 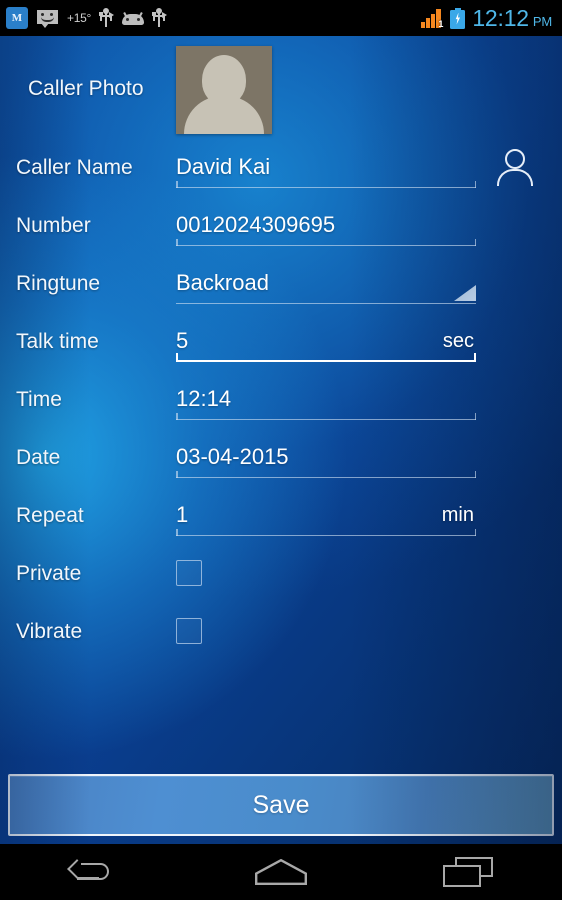 I want to click on caller-name-input: David Kai, so click(x=326, y=167).